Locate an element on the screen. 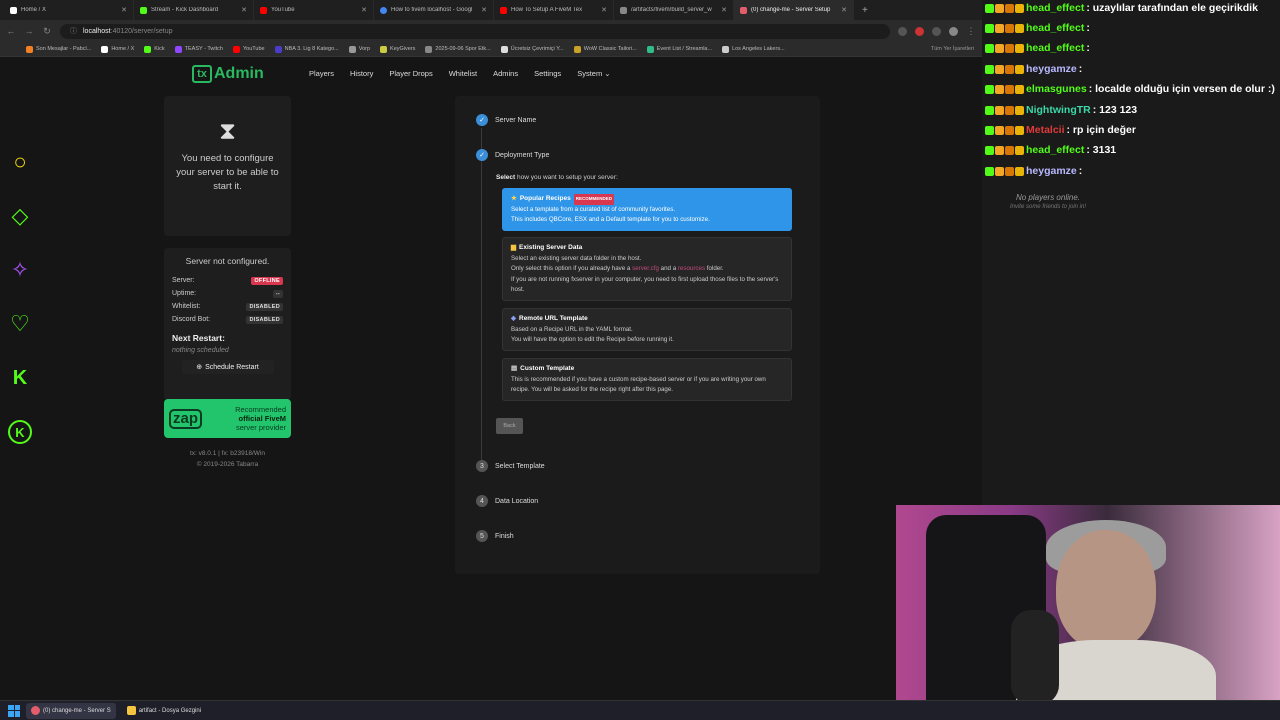 Image resolution: width=1280 pixels, height=720 pixels. nav-admins: Admins is located at coordinates (505, 73).